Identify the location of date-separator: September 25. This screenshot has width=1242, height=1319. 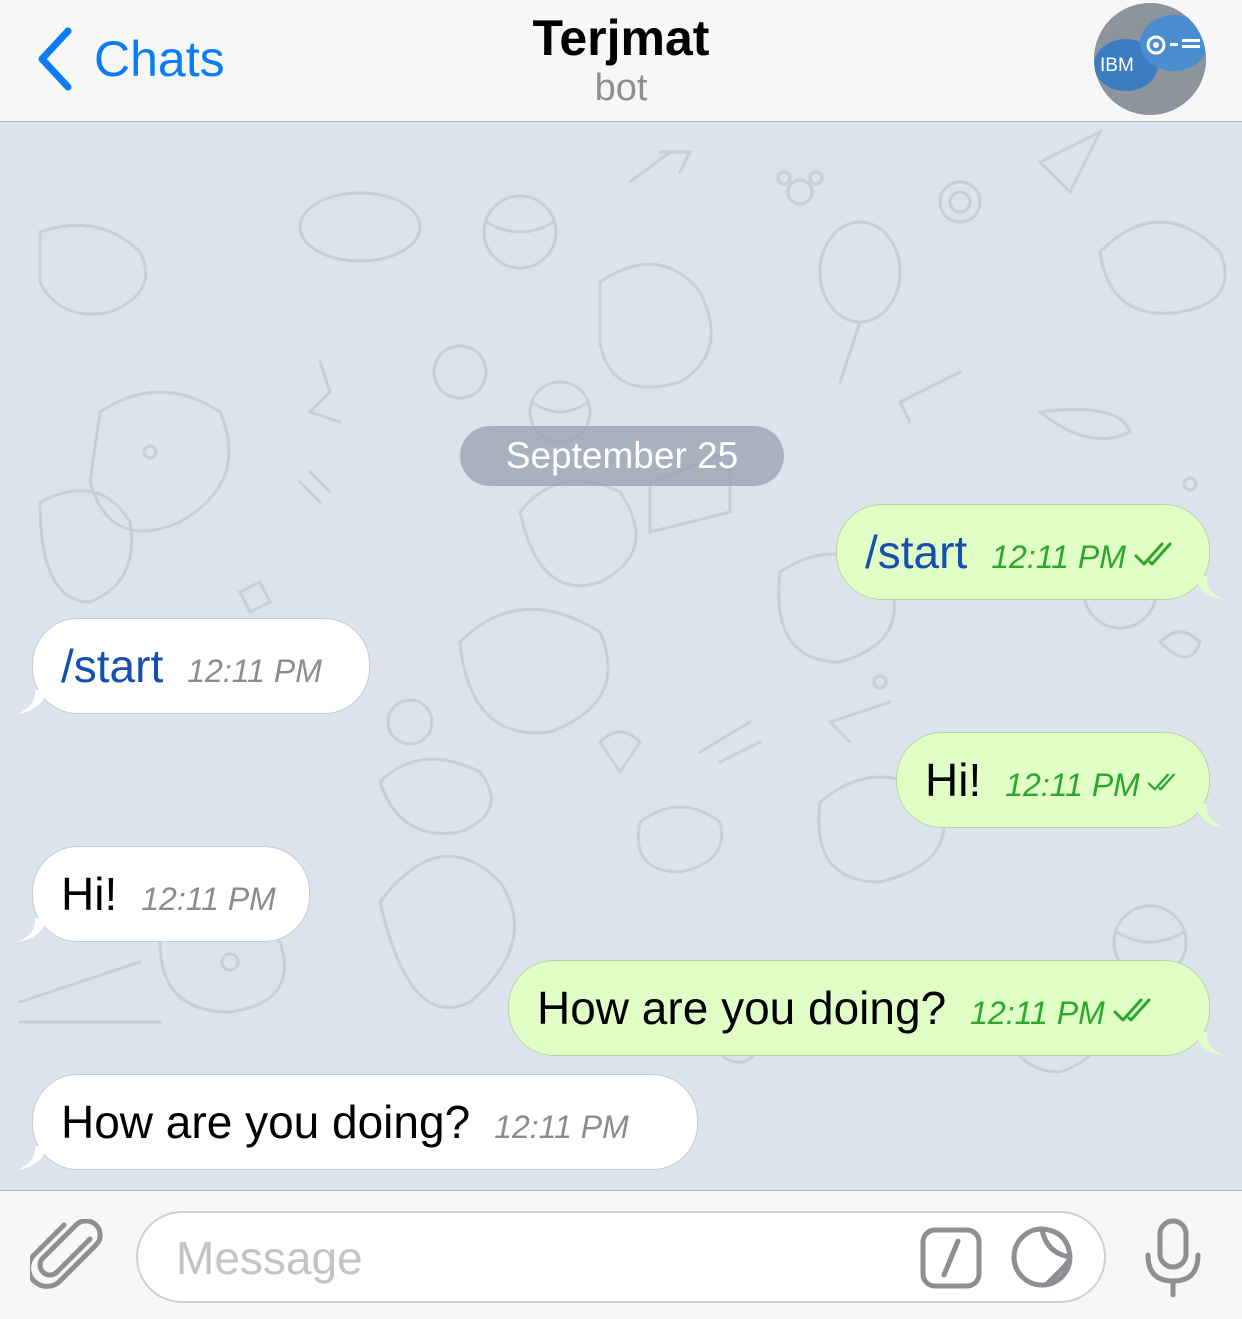
(622, 456).